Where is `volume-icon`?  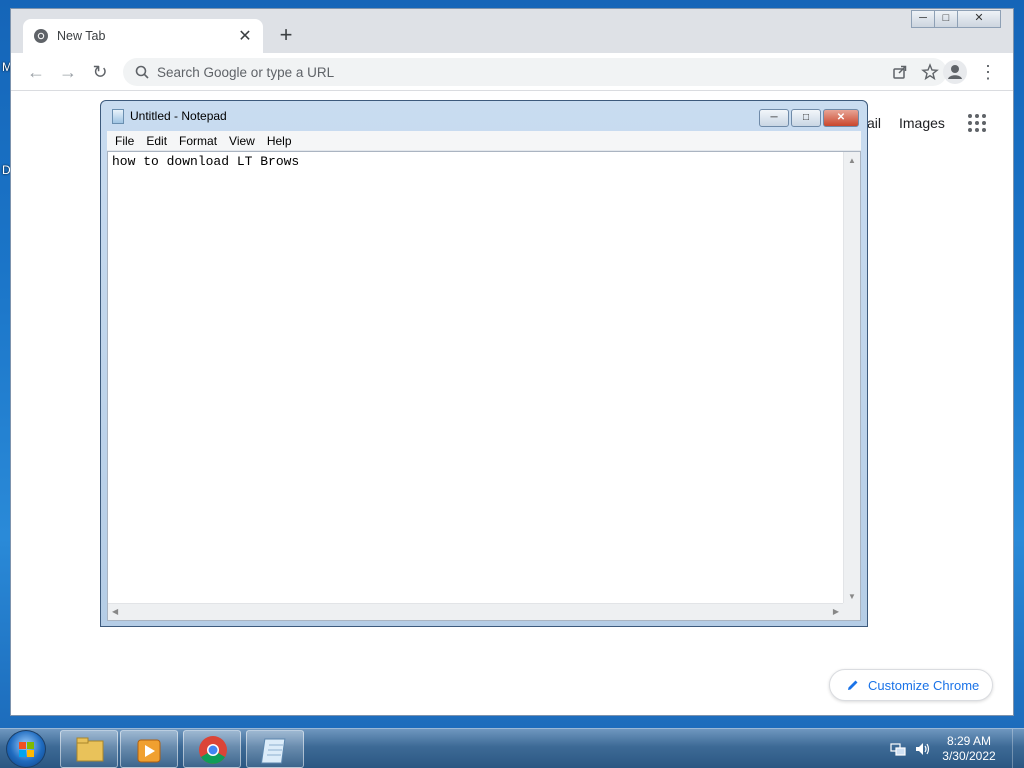 volume-icon is located at coordinates (923, 749).